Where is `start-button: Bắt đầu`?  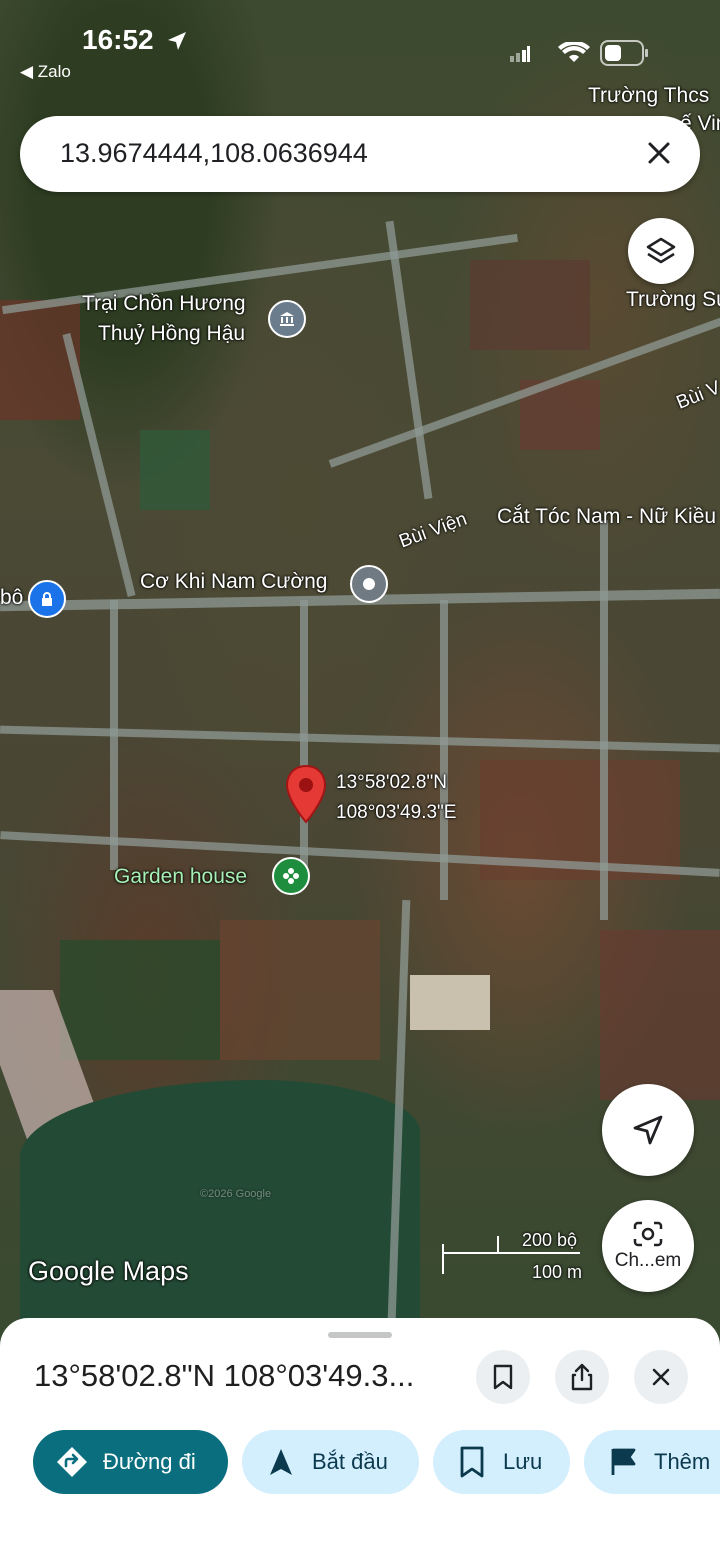
start-button: Bắt đầu is located at coordinates (330, 1462).